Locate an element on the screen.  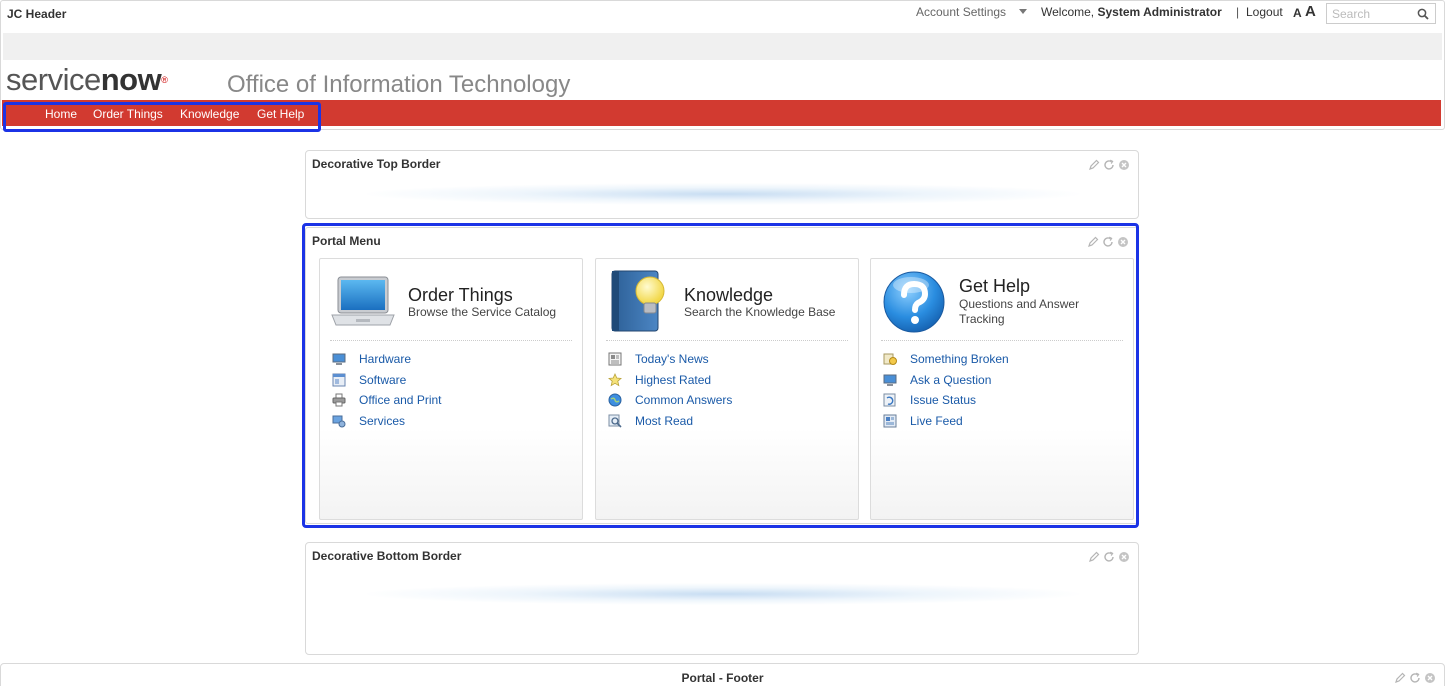
org-title: Office of Information Technology is located at coordinates (399, 84).